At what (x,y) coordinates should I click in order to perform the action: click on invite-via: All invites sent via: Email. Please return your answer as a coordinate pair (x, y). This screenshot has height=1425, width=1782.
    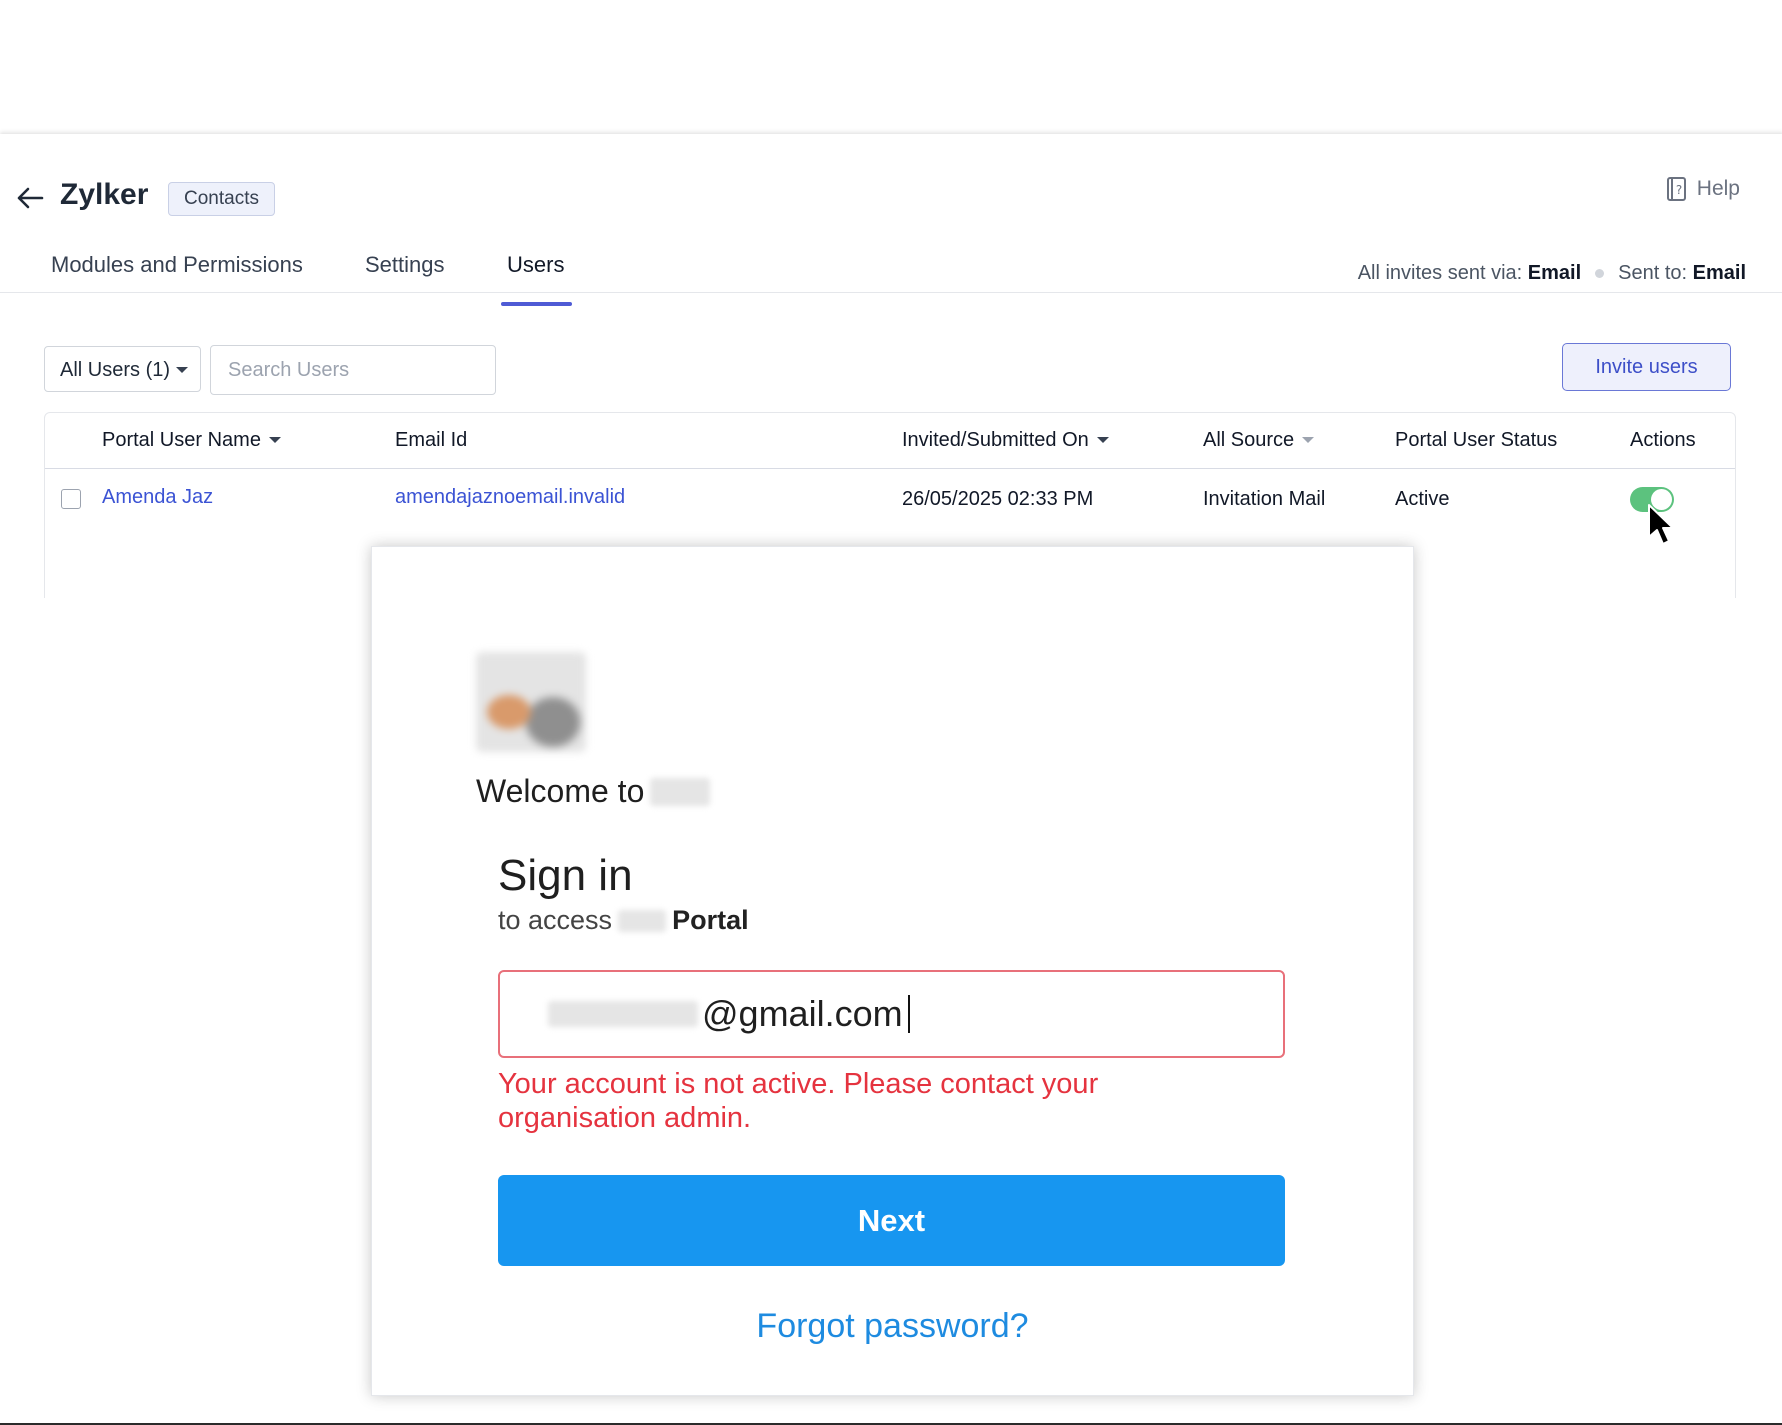
    Looking at the image, I should click on (1469, 273).